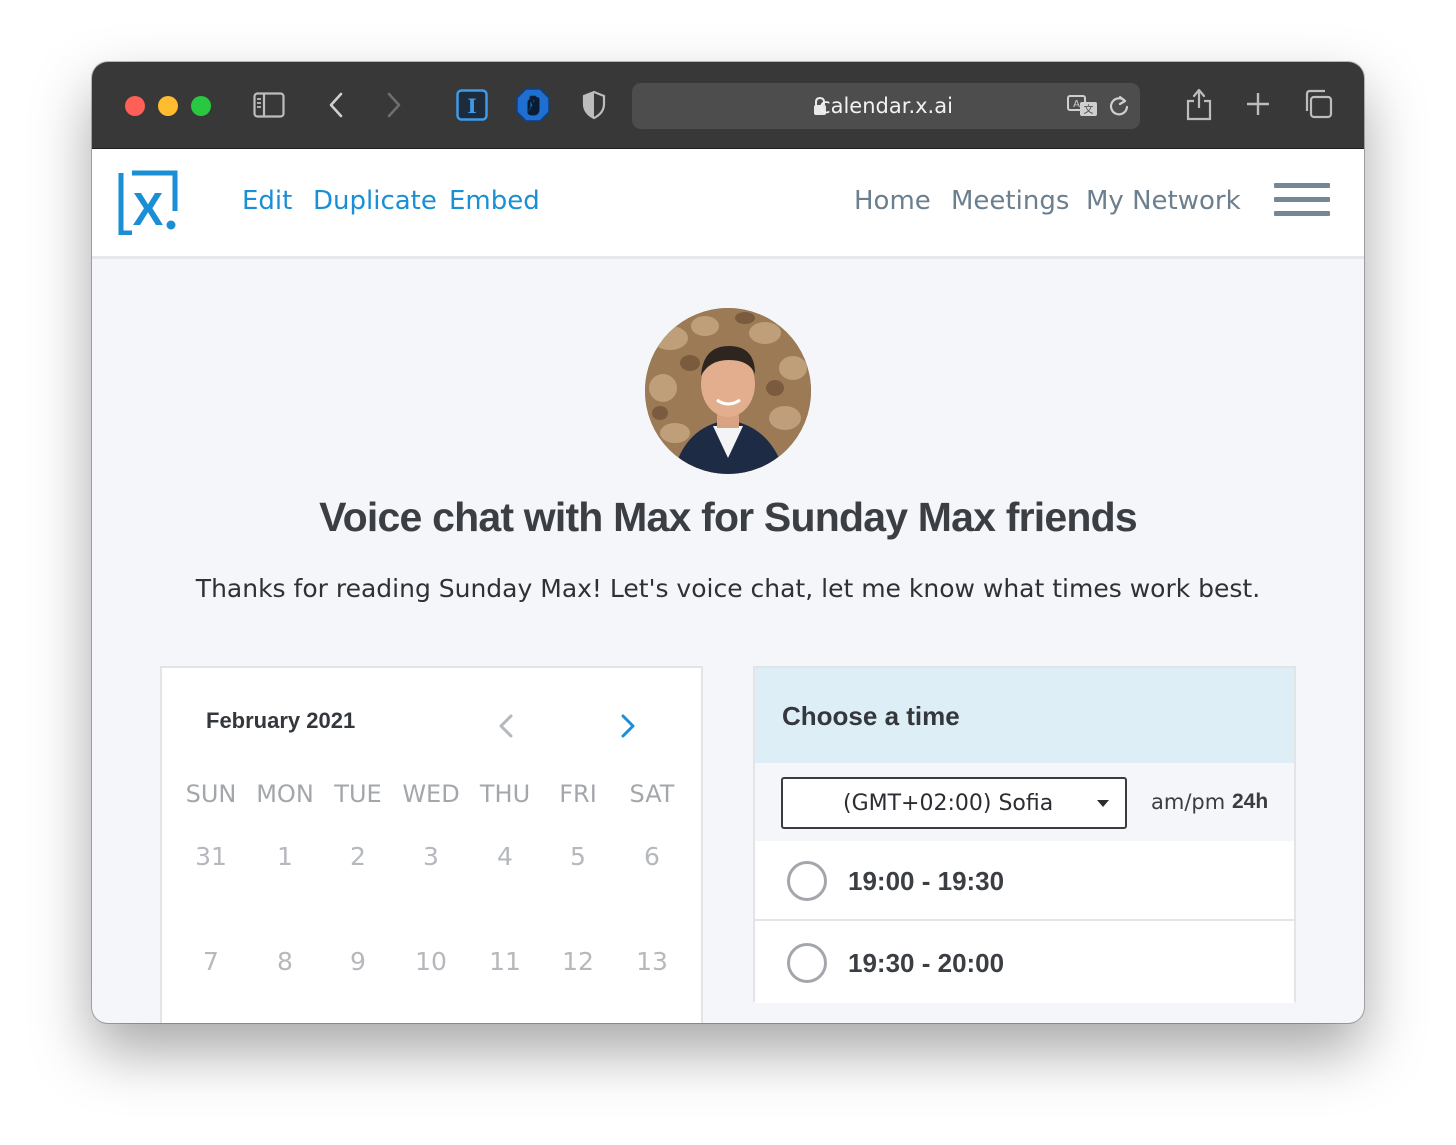 The image size is (1456, 1145). What do you see at coordinates (594, 105) in the screenshot?
I see `shield-icon` at bounding box center [594, 105].